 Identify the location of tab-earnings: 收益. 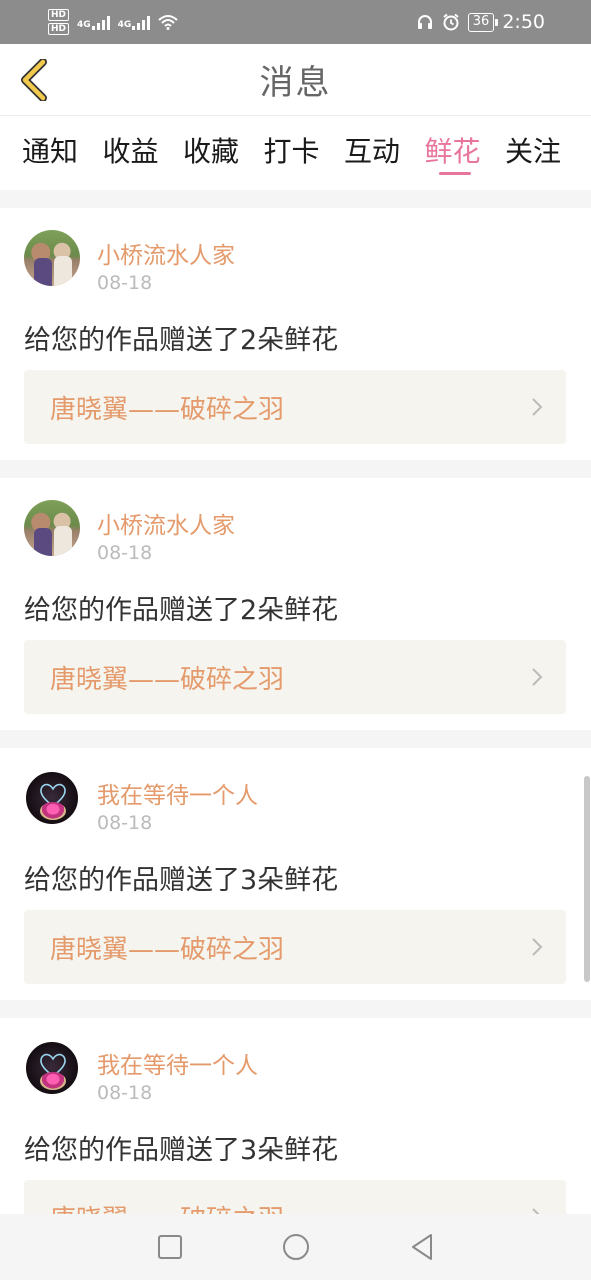
(143, 153).